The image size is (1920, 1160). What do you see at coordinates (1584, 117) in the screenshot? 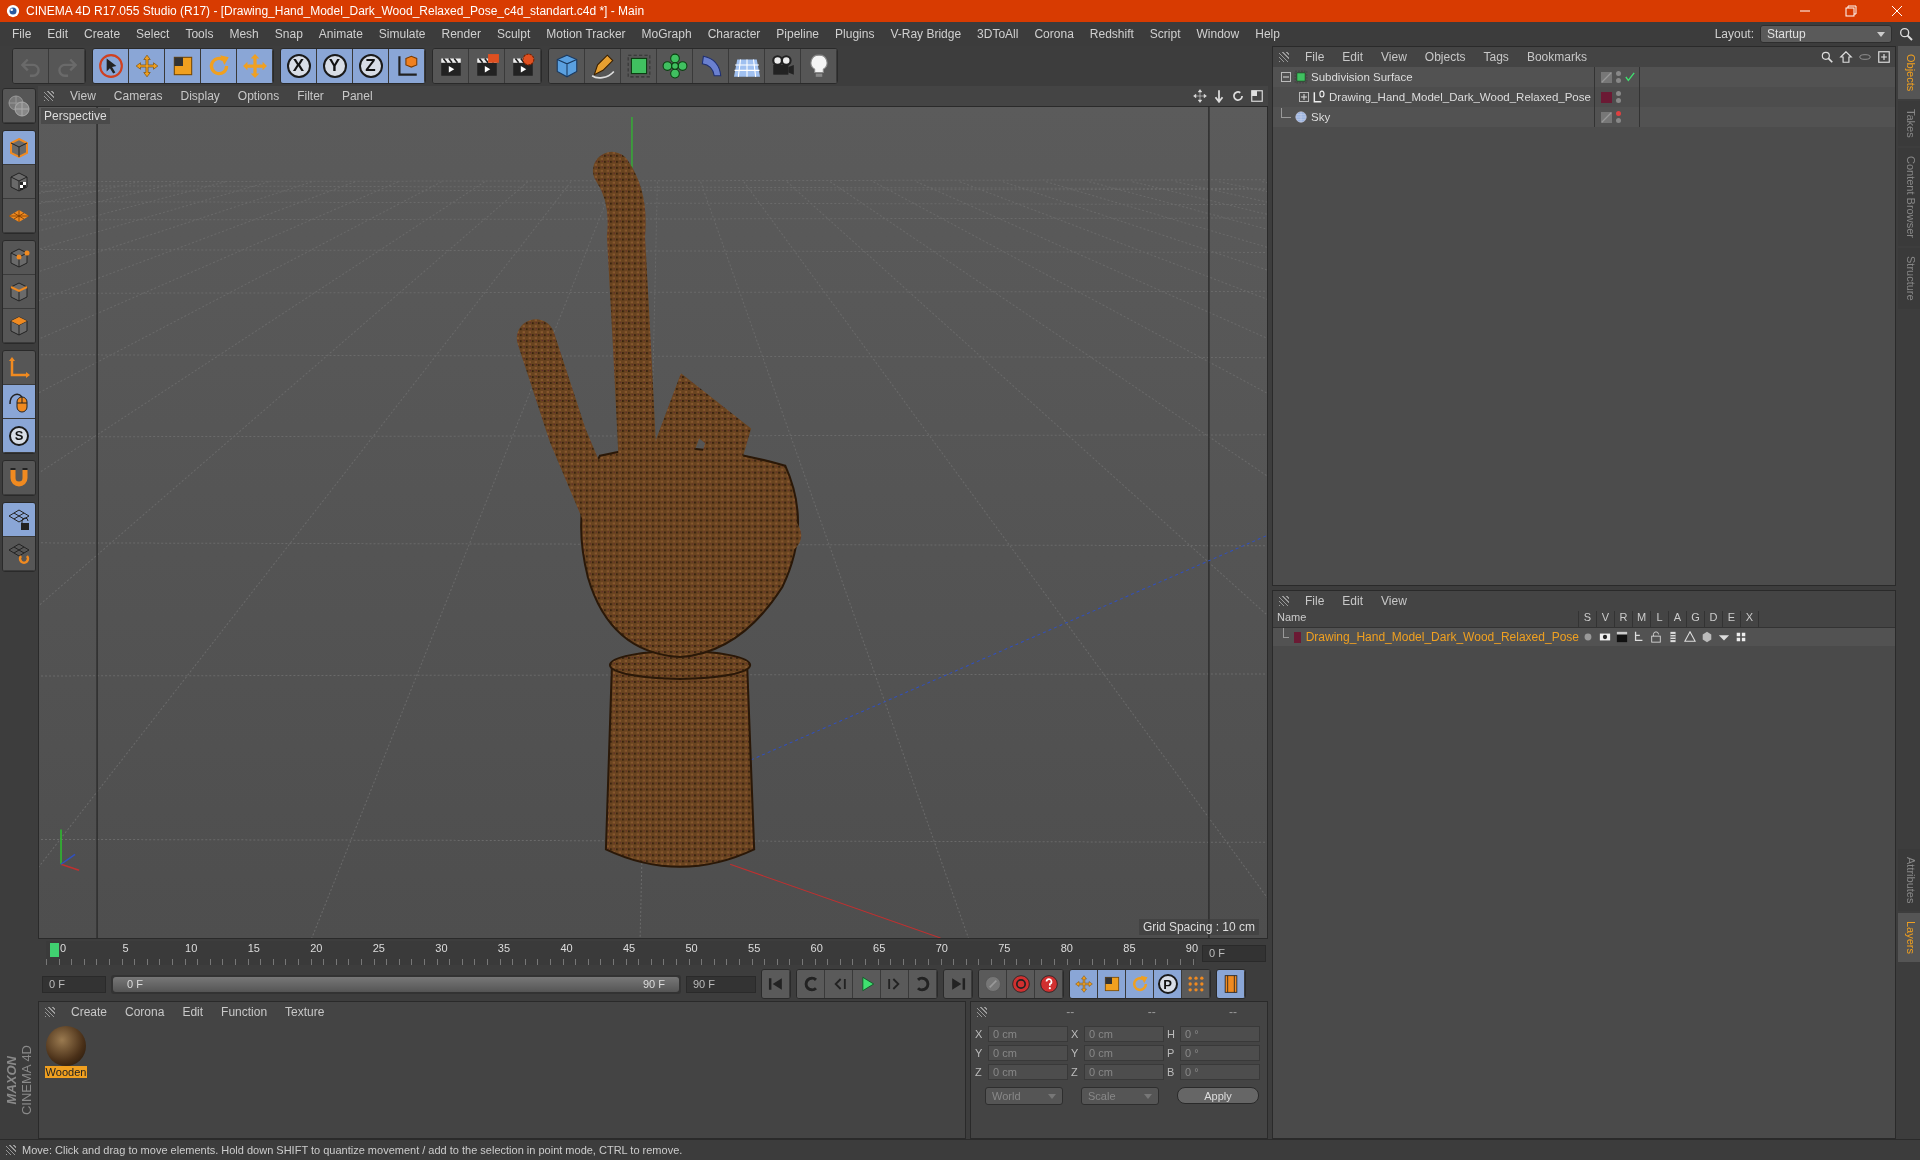
I see `object-row: Sky` at bounding box center [1584, 117].